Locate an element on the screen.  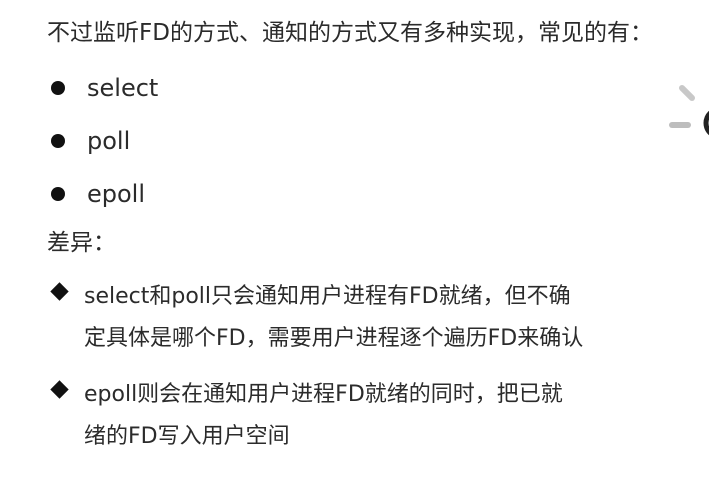
difference-item-epoll: epoll则会在通知用户进程FD就绪的同时，把已就 绪的FD写入用户空间 is located at coordinates (305, 416).